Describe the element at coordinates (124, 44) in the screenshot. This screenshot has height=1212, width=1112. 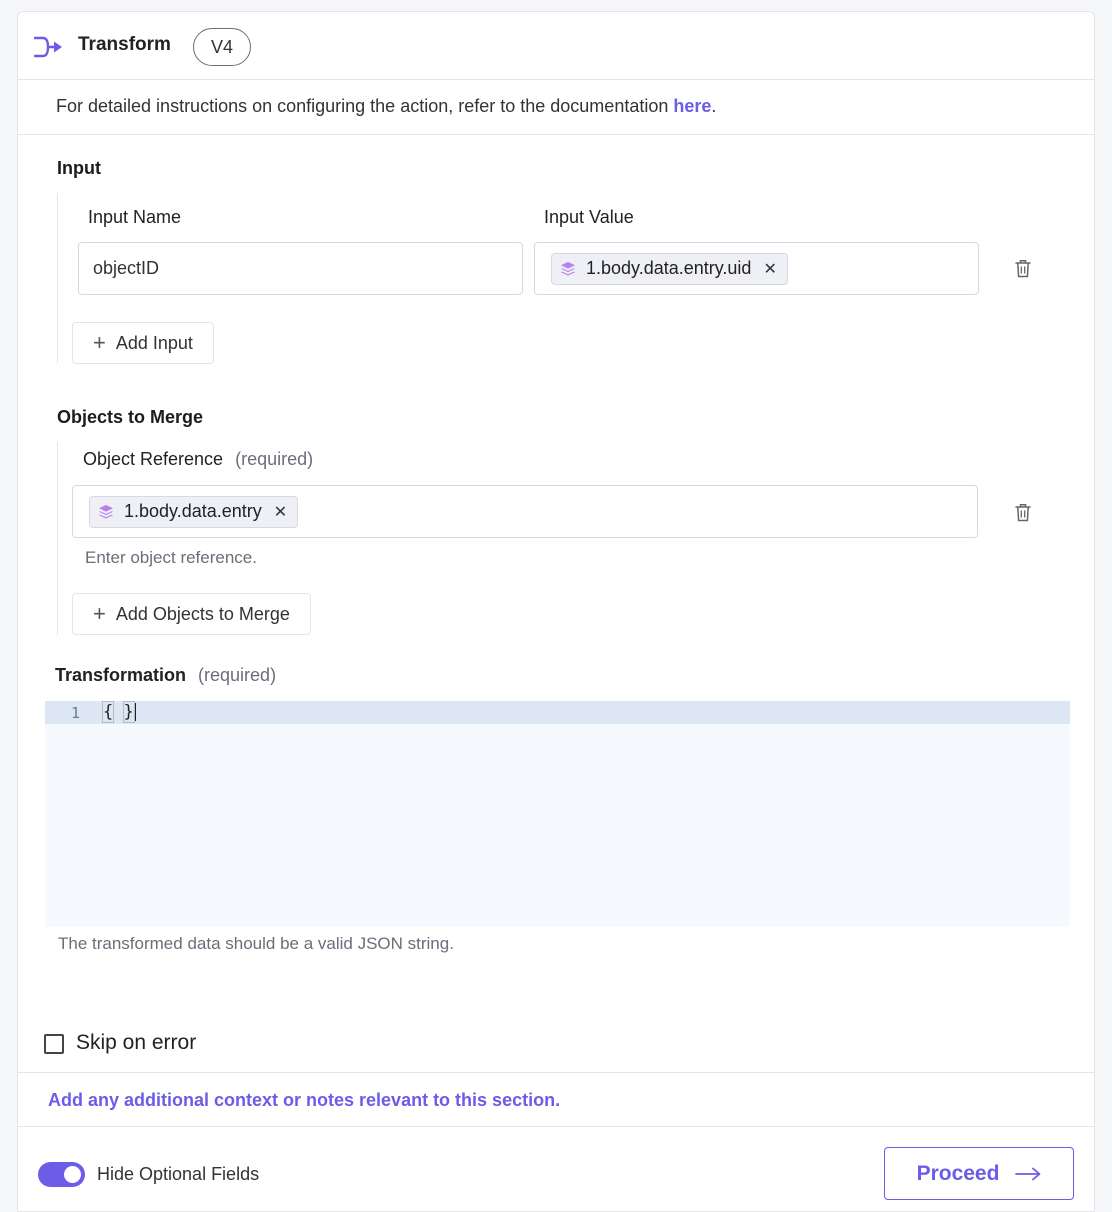
I see `panel-title: Transform` at that location.